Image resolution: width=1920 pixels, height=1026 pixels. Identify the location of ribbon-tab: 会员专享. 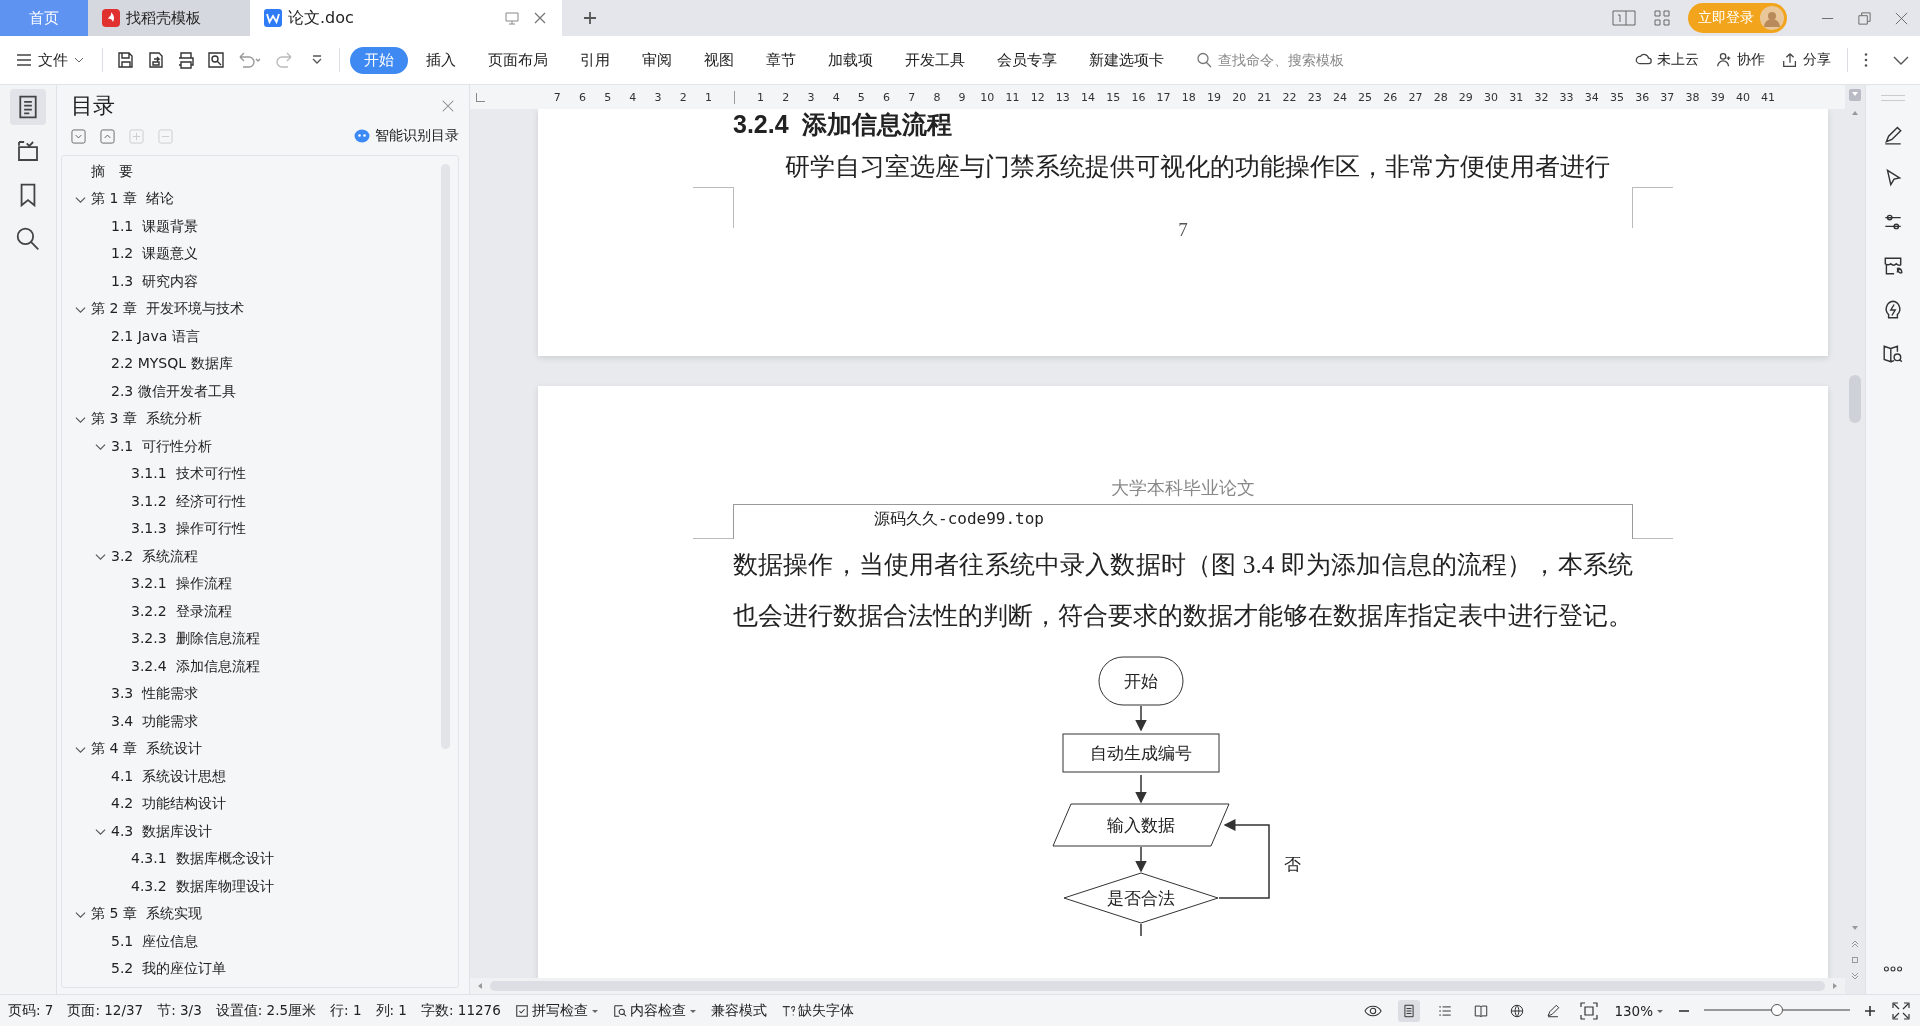
(1027, 60).